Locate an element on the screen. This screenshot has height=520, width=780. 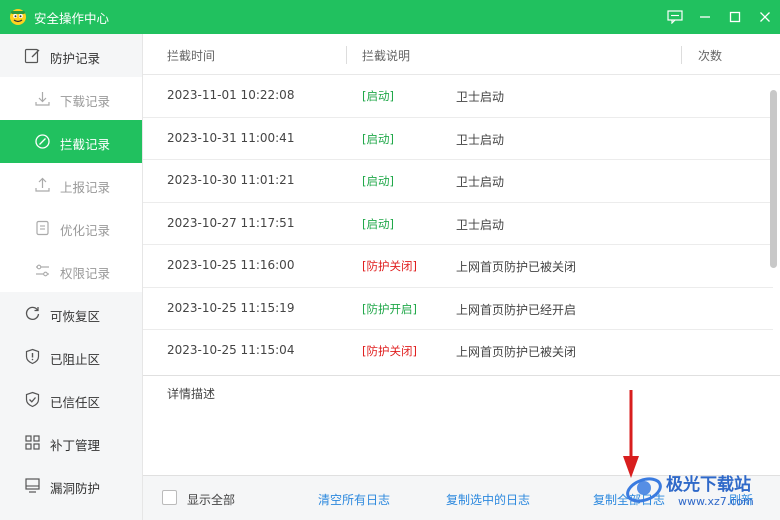
row-time: 2023-10-30 11:01:21 is located at coordinates (231, 180).